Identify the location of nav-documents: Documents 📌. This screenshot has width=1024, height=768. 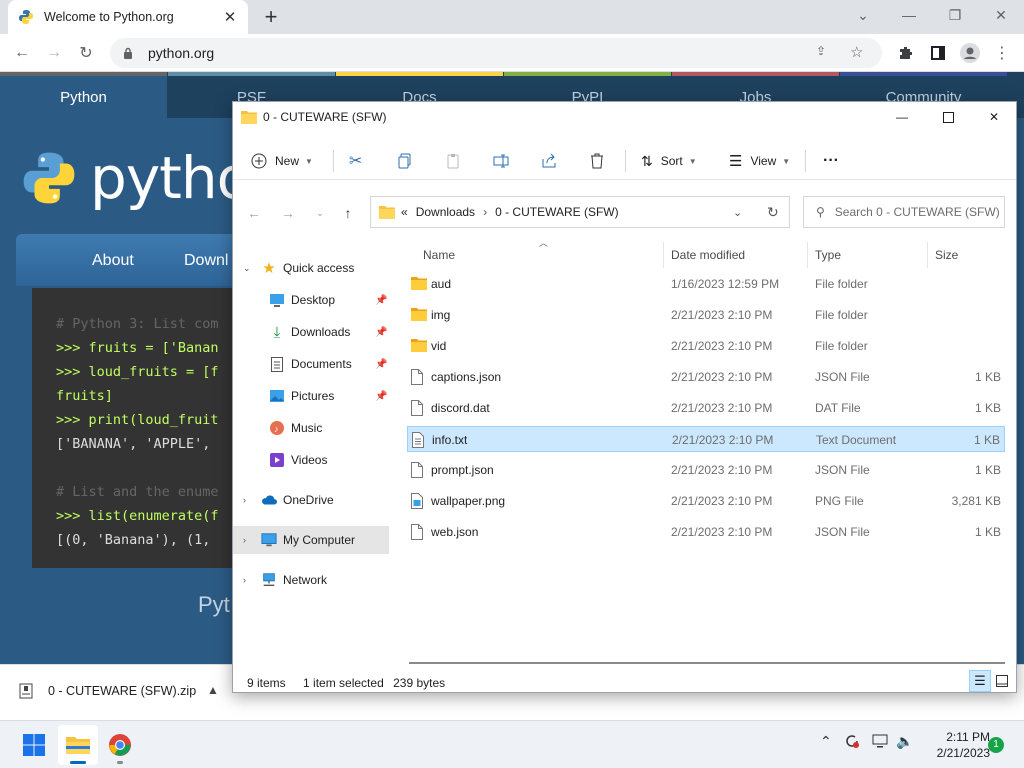
(311, 364).